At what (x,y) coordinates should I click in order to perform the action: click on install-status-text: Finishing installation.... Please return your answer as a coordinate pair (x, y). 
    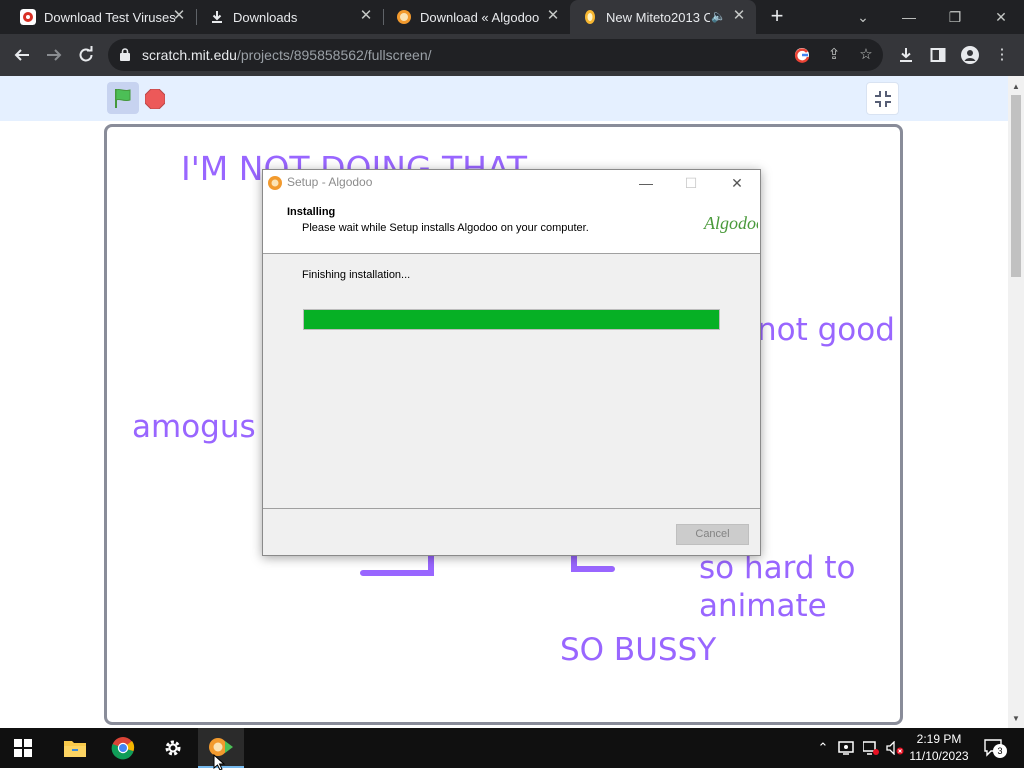
    Looking at the image, I should click on (356, 275).